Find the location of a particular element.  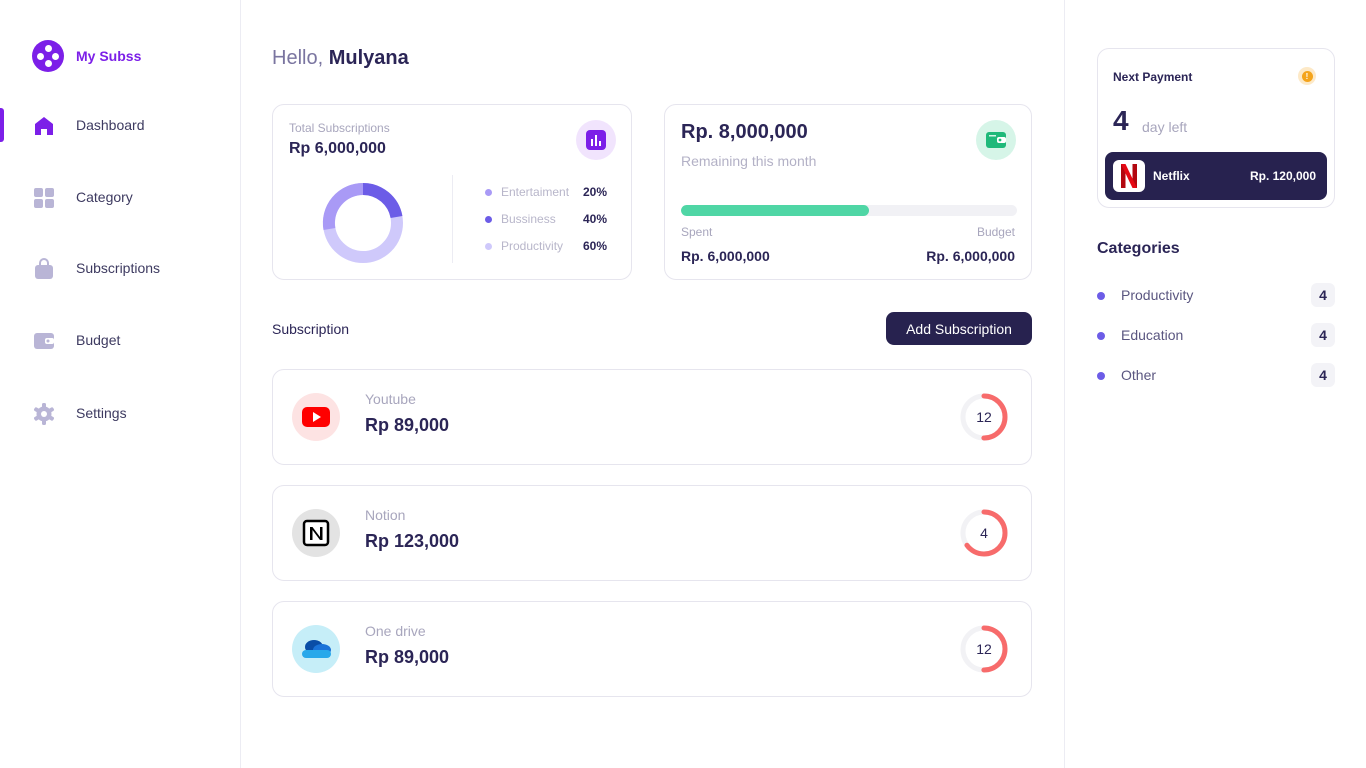

sidebar-item-label: Budget is located at coordinates (98, 340).